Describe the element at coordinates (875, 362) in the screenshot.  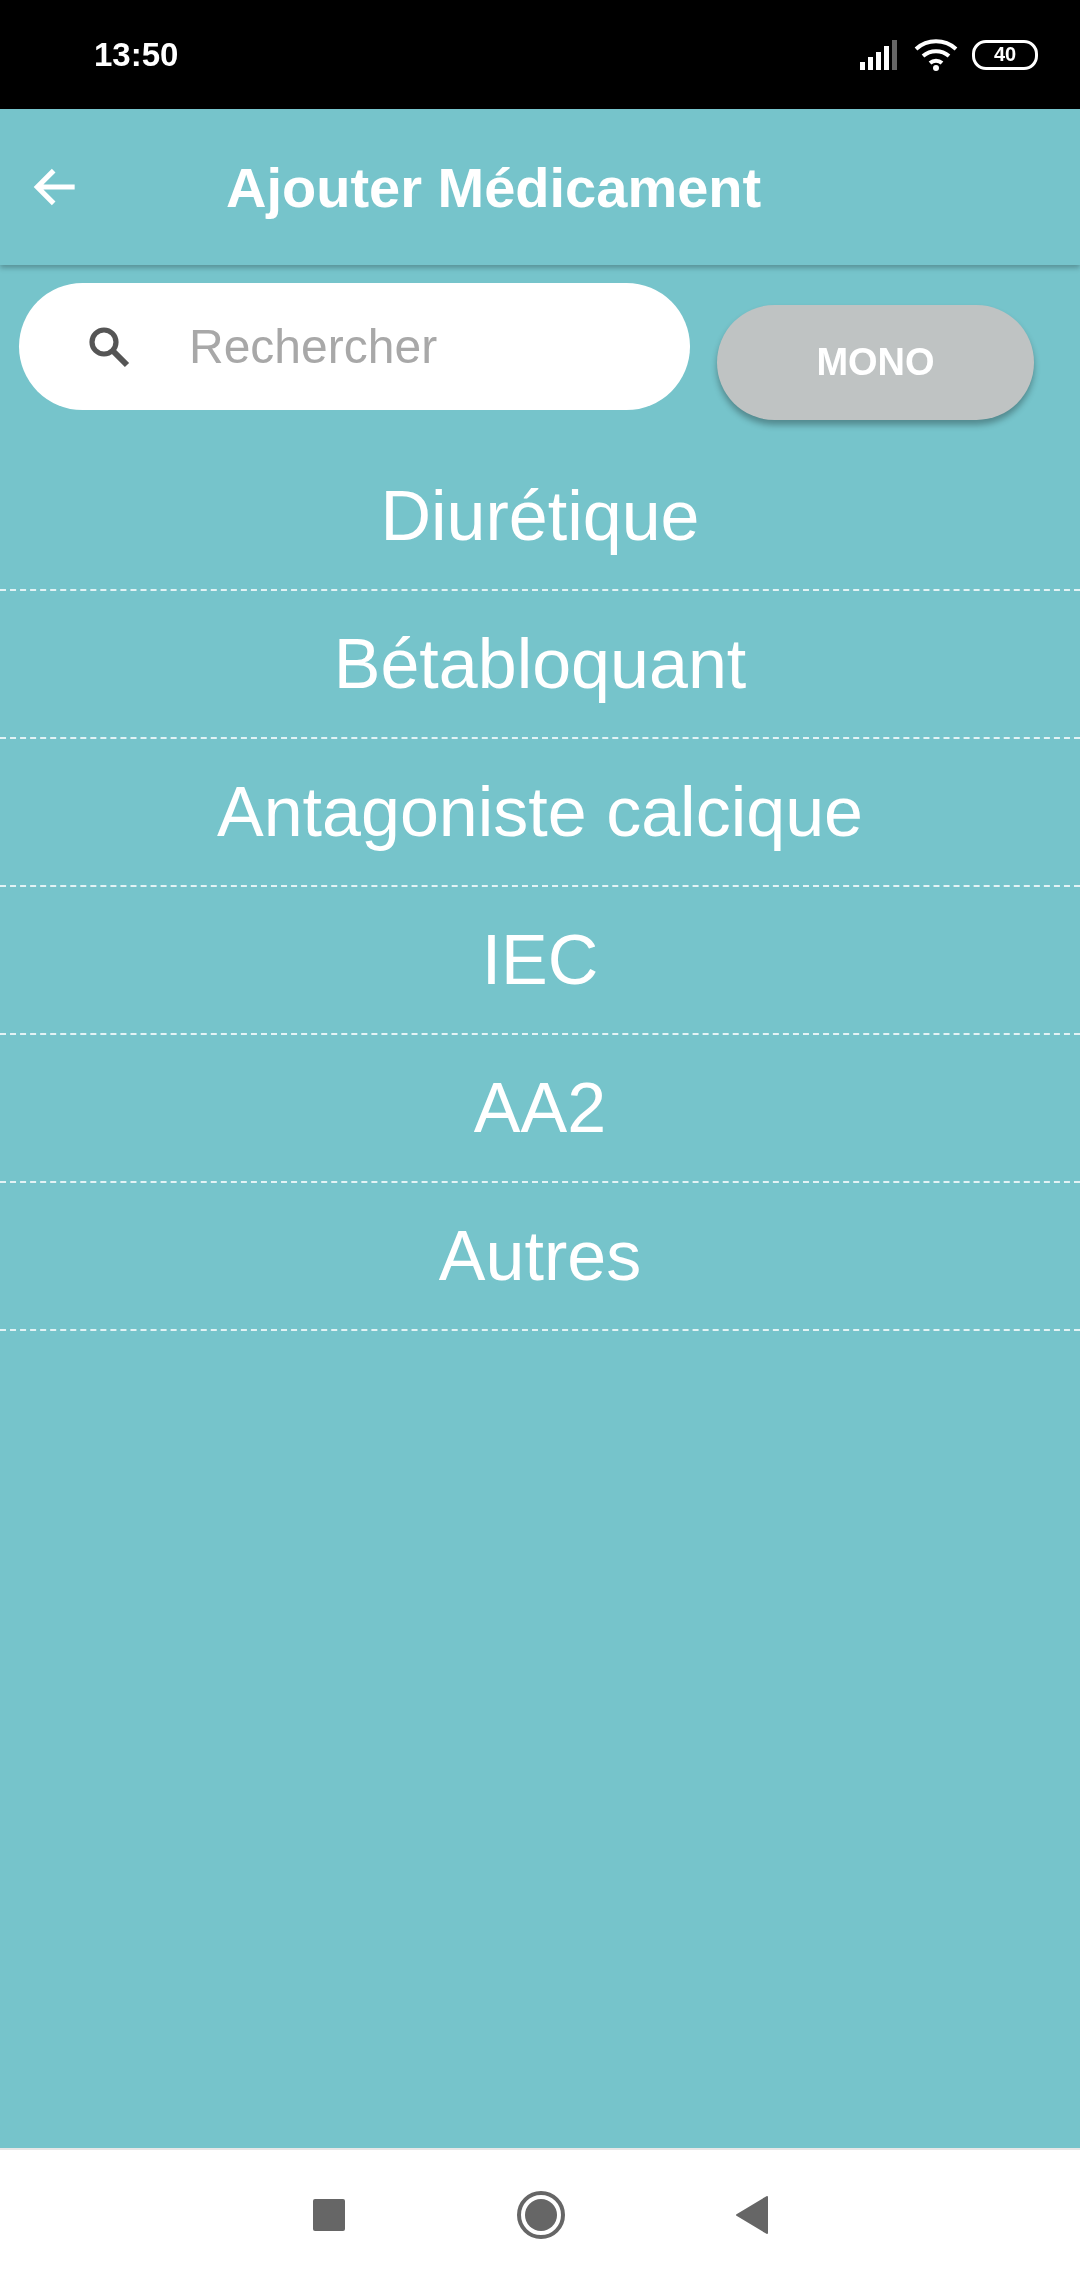
I see `mono-button: MONO` at that location.